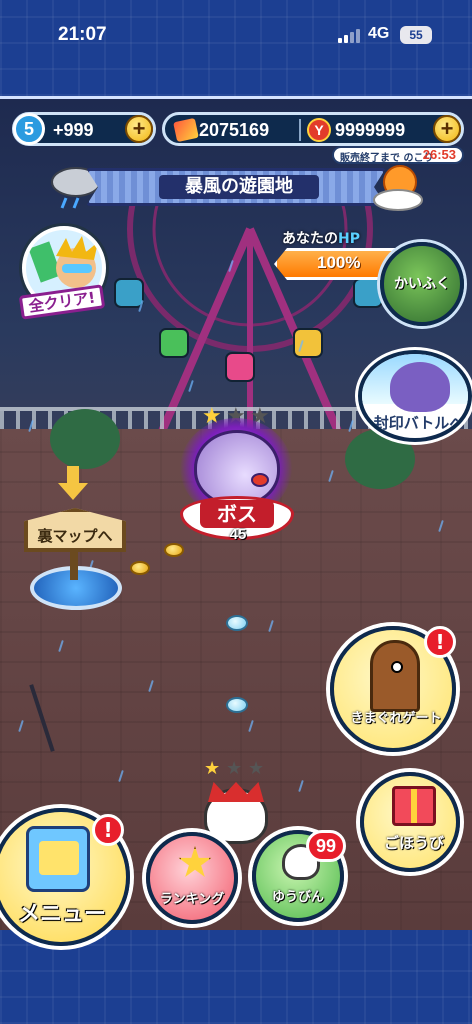  I want to click on down-arrow-icon, so click(73, 483).